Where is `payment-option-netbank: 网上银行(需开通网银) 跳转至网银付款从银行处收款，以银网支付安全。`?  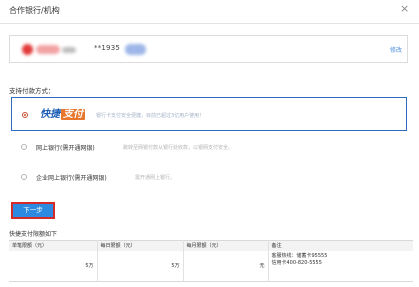
payment-option-netbank: 网上银行(需开通网银) 跳转至网银付款从银行处收款，以银网支付安全。 is located at coordinates (209, 147).